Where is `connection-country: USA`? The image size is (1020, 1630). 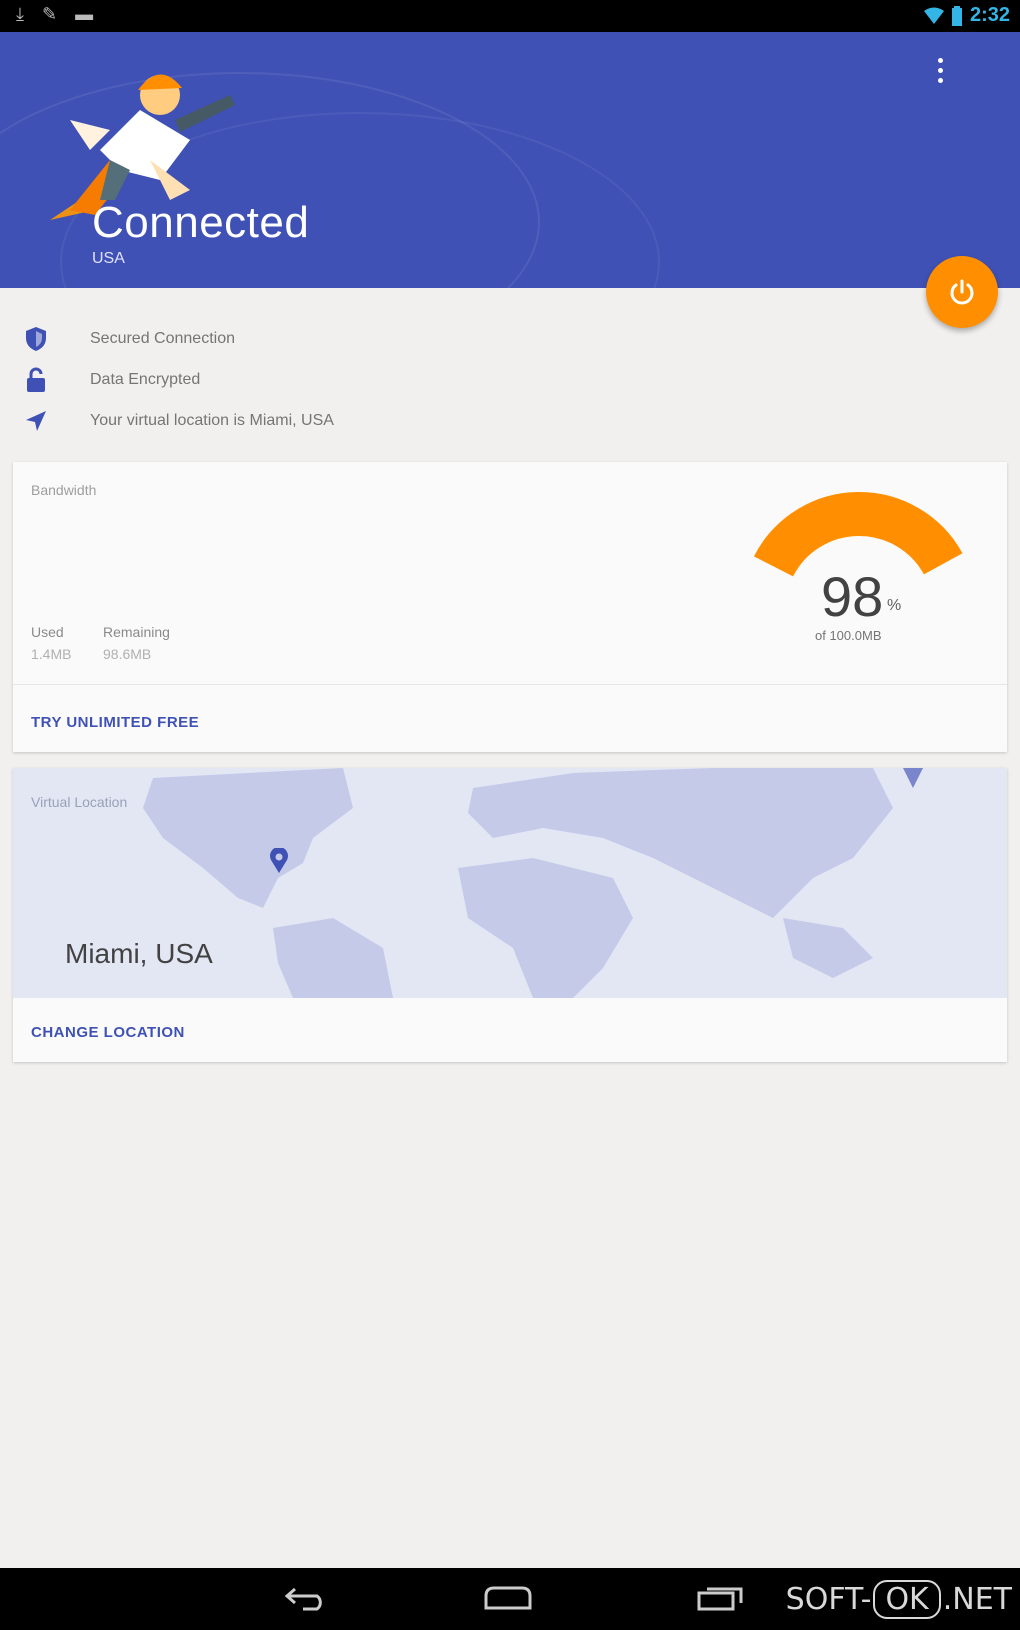
connection-country: USA is located at coordinates (108, 258).